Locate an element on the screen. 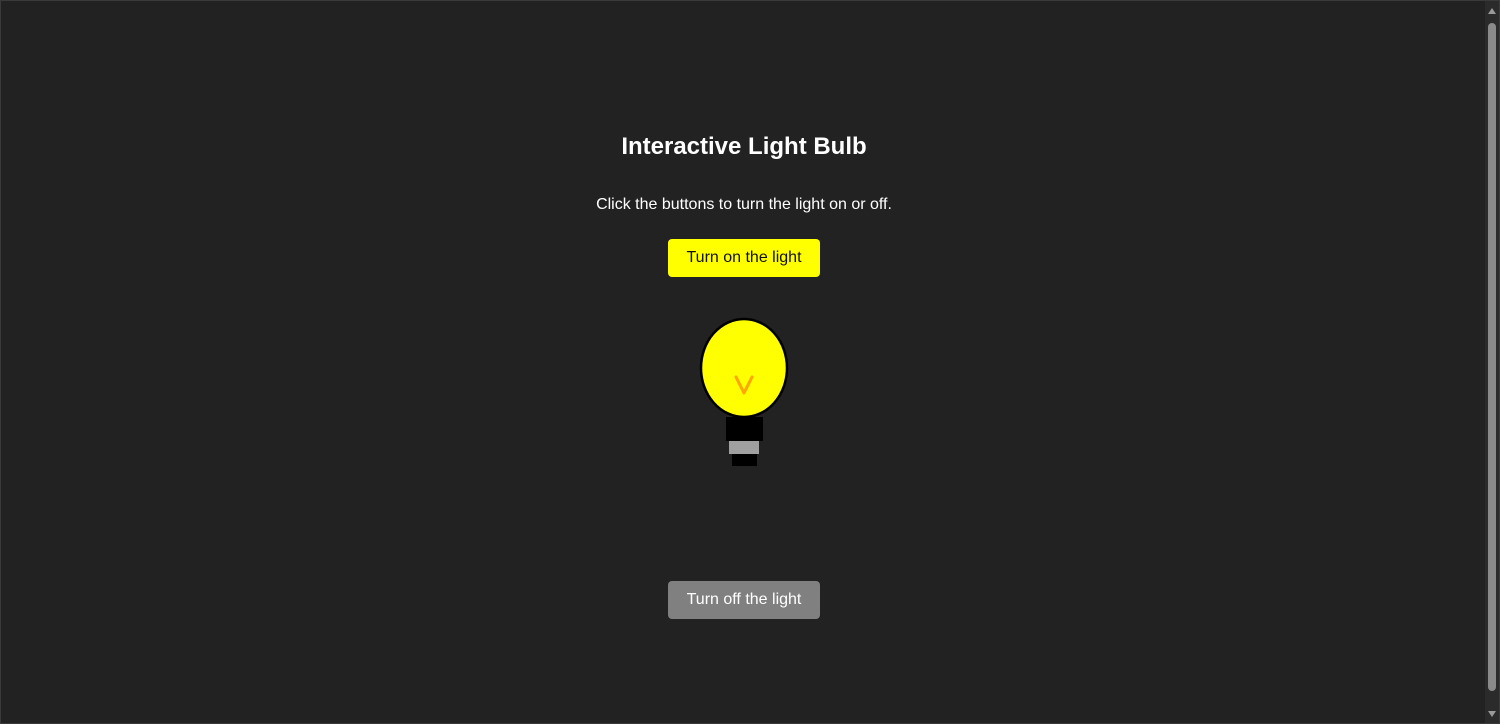 This screenshot has width=1500, height=724. scroll-up-arrow-icon is located at coordinates (1492, 11).